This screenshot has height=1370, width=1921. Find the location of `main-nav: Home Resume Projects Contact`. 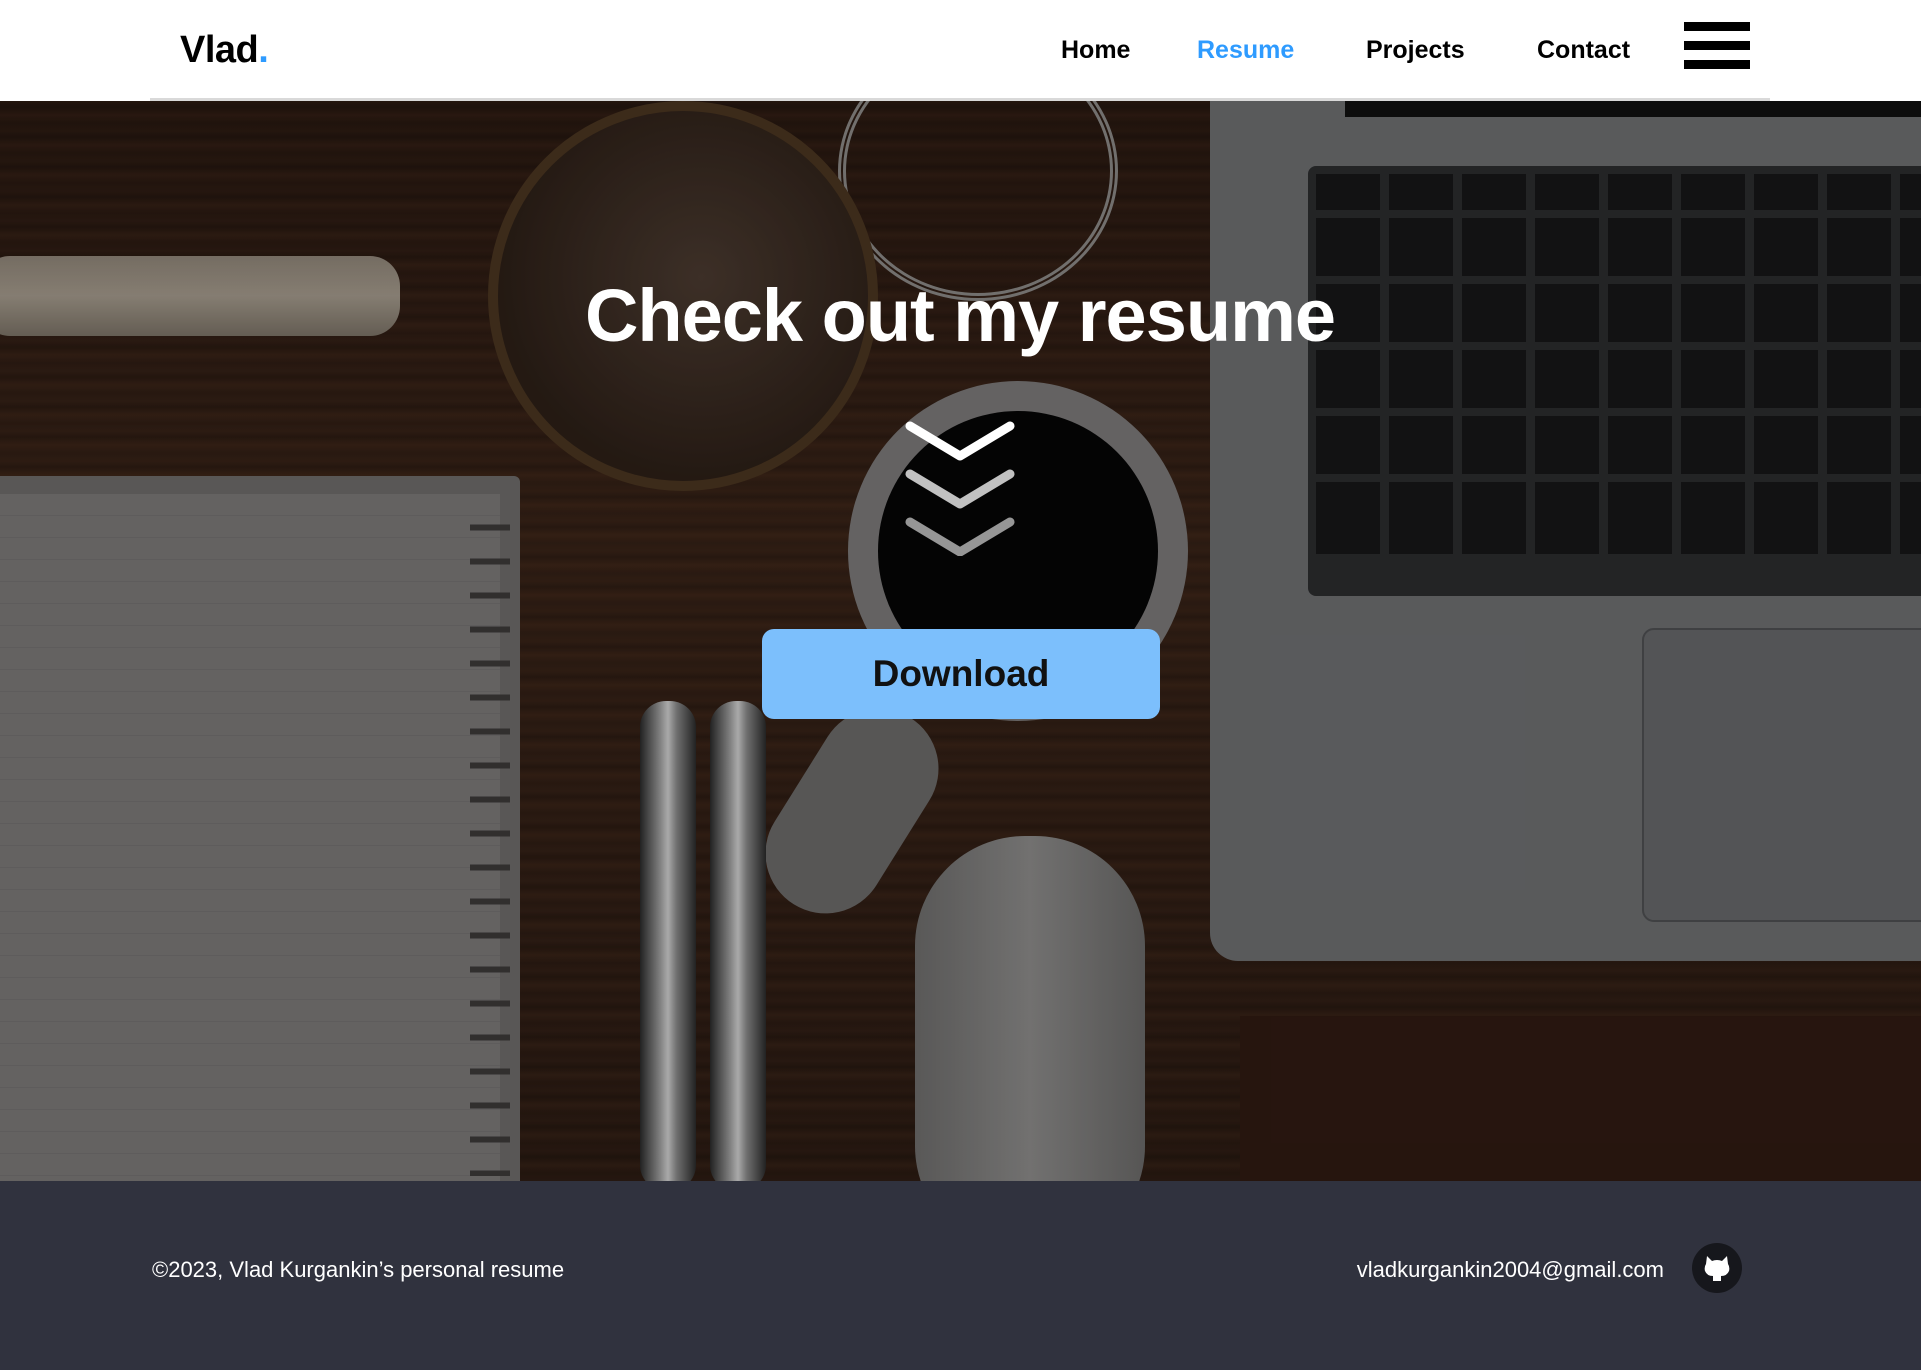

main-nav: Home Resume Projects Contact is located at coordinates (960, 50).